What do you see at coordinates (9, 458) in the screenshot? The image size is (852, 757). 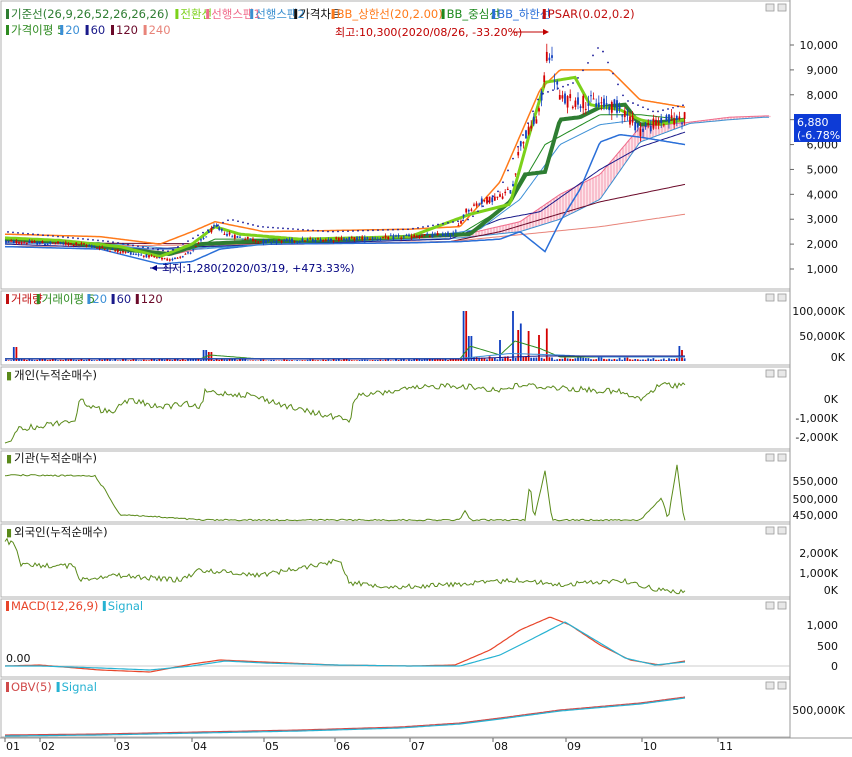 I see `institution-swatch: ▮` at bounding box center [9, 458].